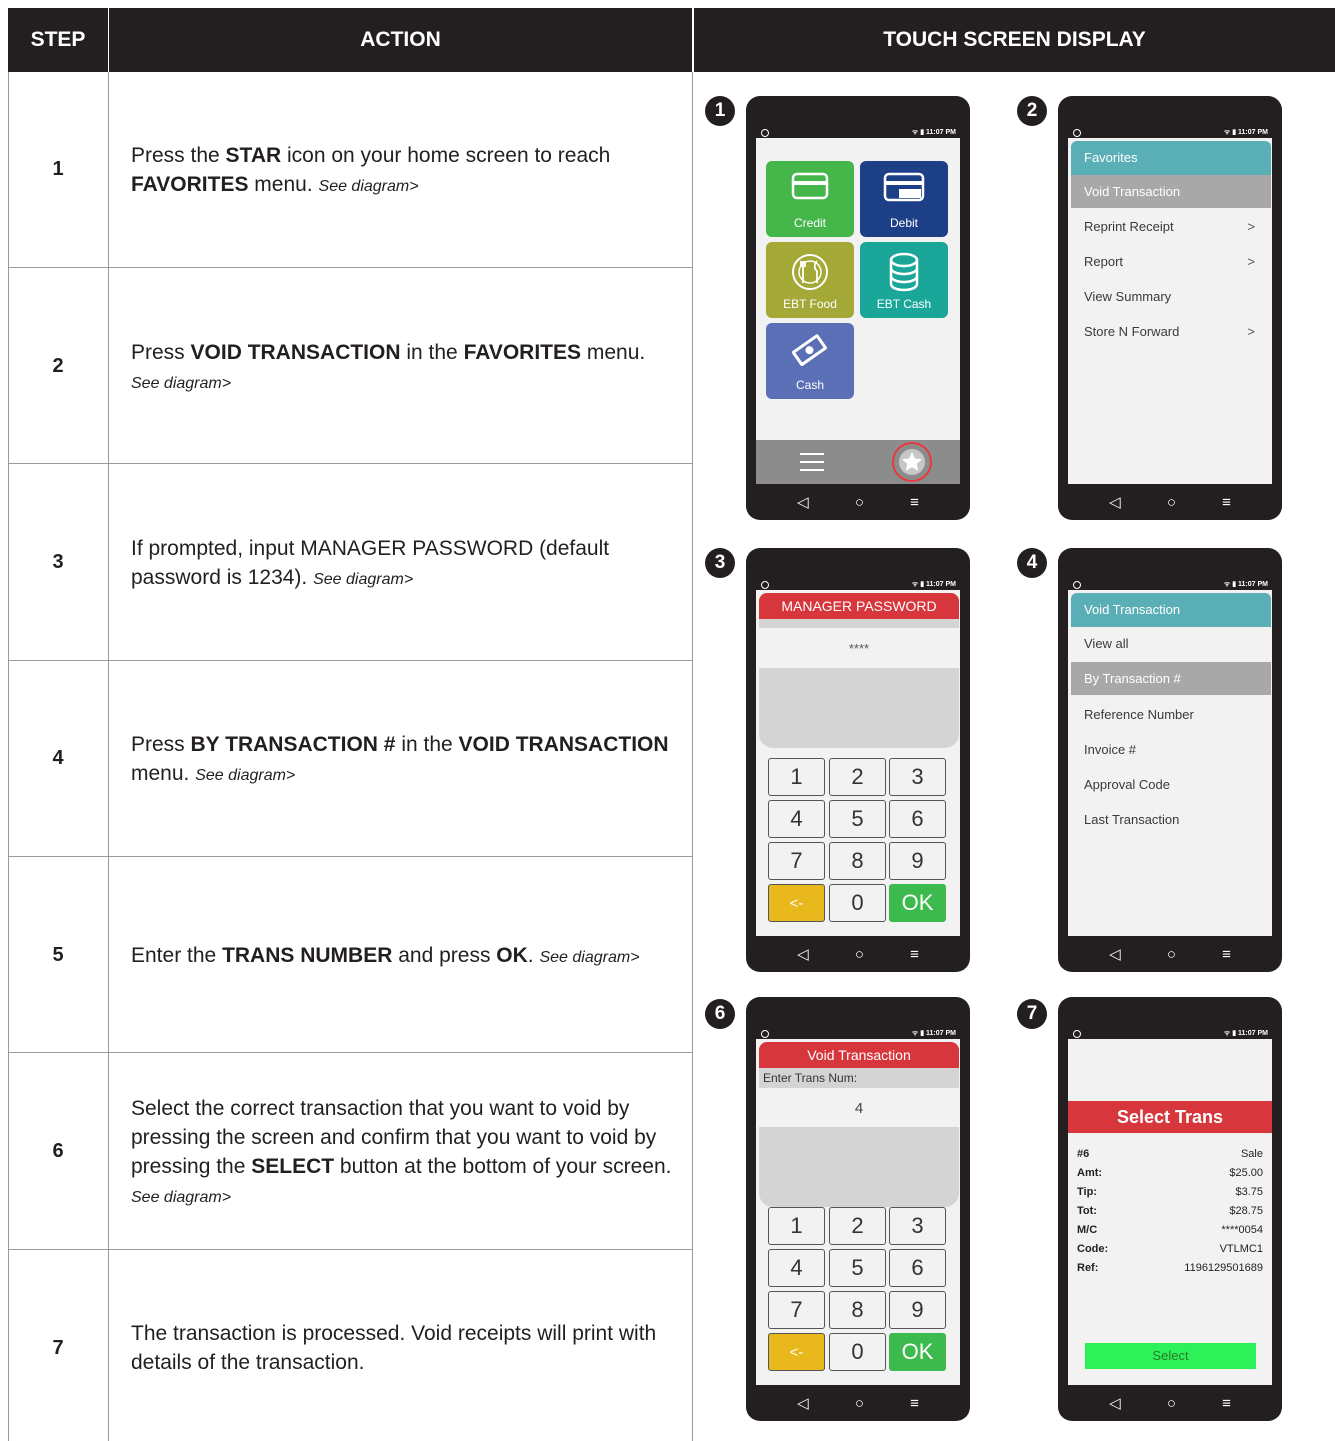 The height and width of the screenshot is (1441, 1335). Describe the element at coordinates (1171, 296) in the screenshot. I see `menu-item-view-summary: View Summary` at that location.